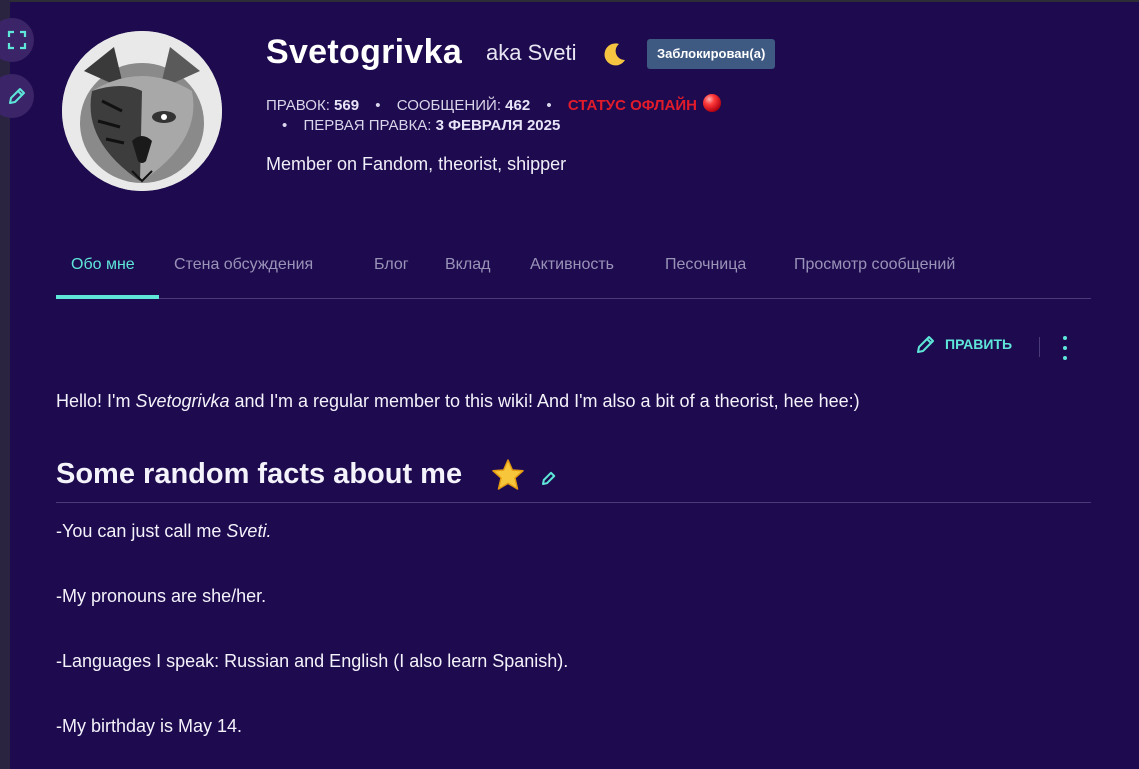 The width and height of the screenshot is (1139, 769). What do you see at coordinates (259, 474) in the screenshot?
I see `section-title: Some random facts about me` at bounding box center [259, 474].